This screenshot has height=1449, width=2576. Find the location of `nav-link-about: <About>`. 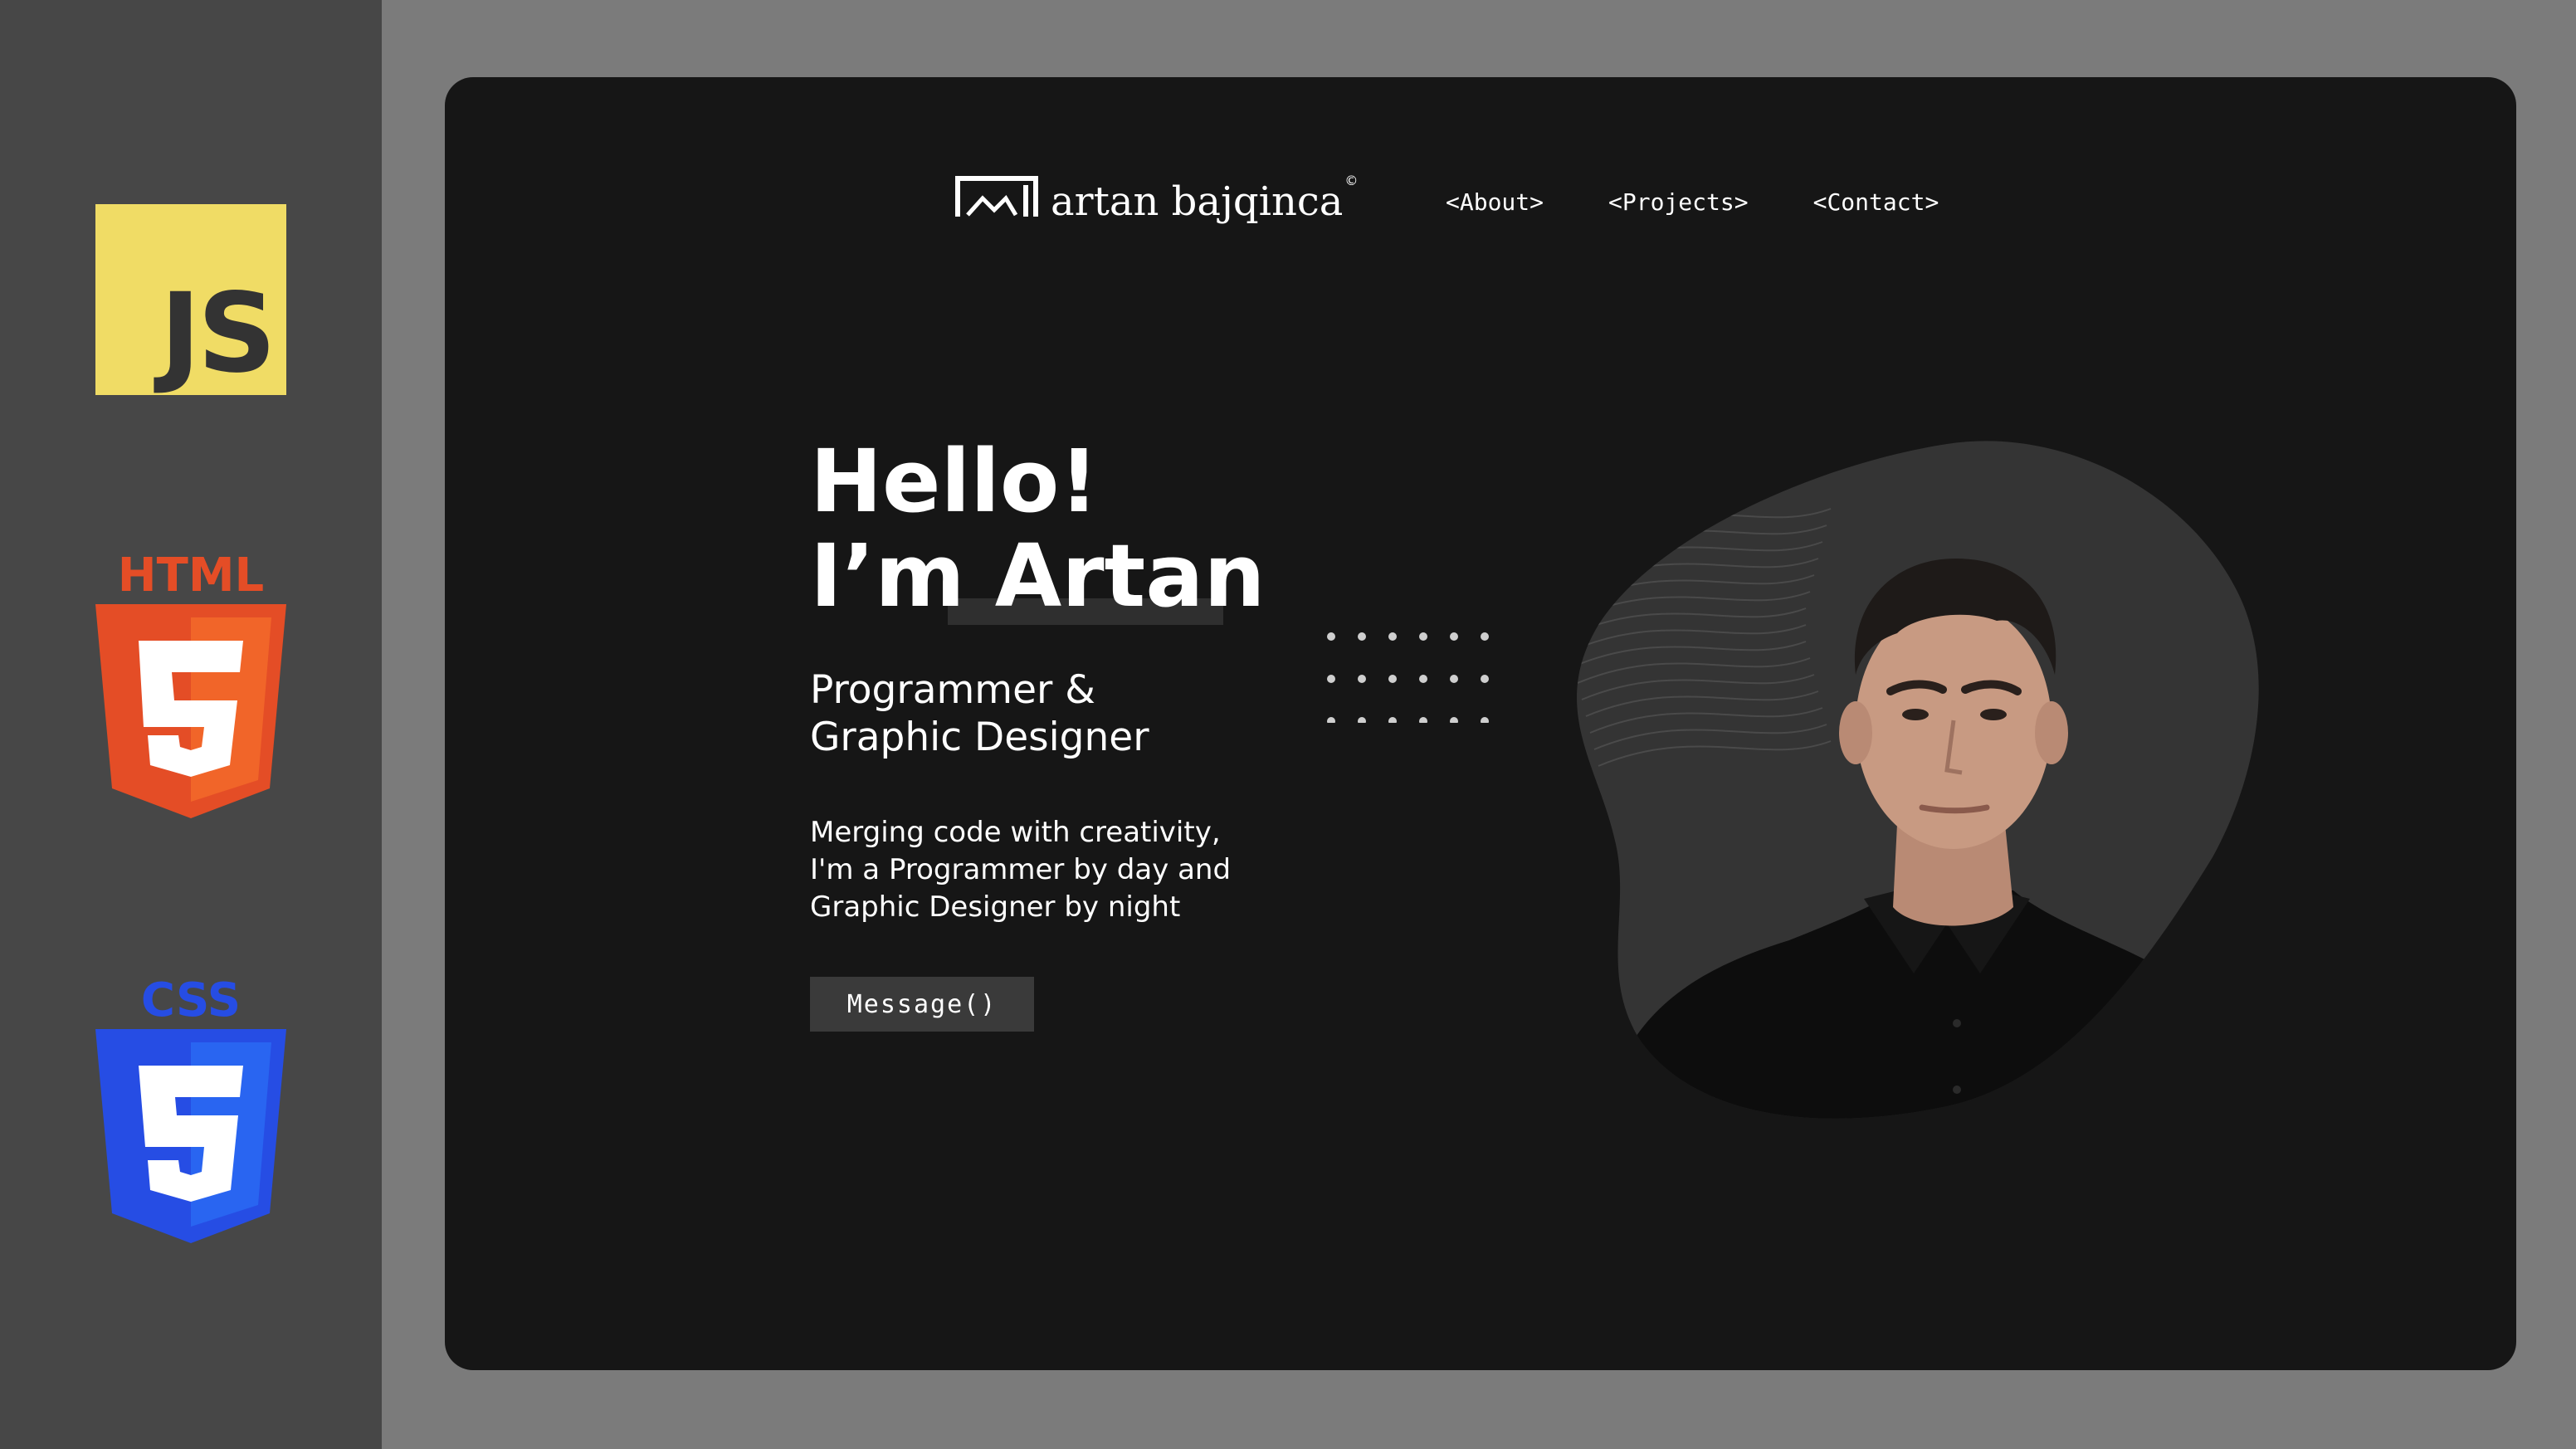

nav-link-about: <About> is located at coordinates (1495, 202).